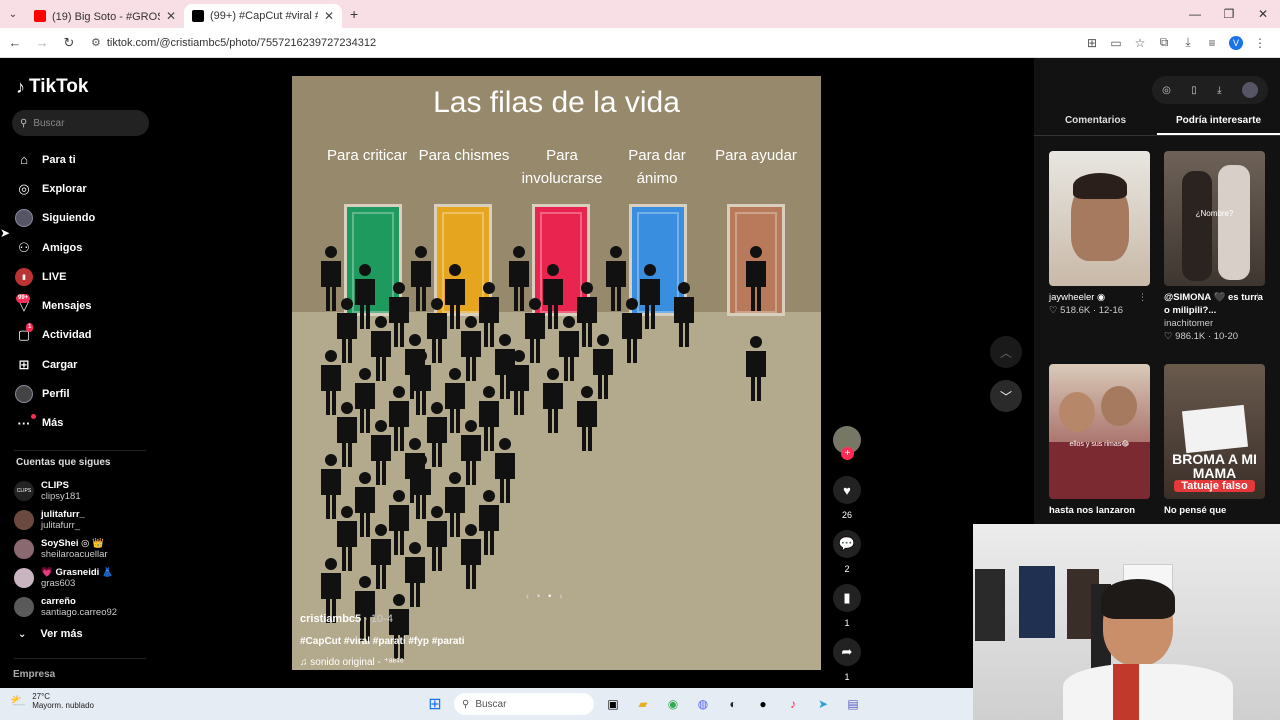 Image resolution: width=1280 pixels, height=720 pixels. What do you see at coordinates (1236, 42) in the screenshot?
I see `profile-avatar: V` at bounding box center [1236, 42].